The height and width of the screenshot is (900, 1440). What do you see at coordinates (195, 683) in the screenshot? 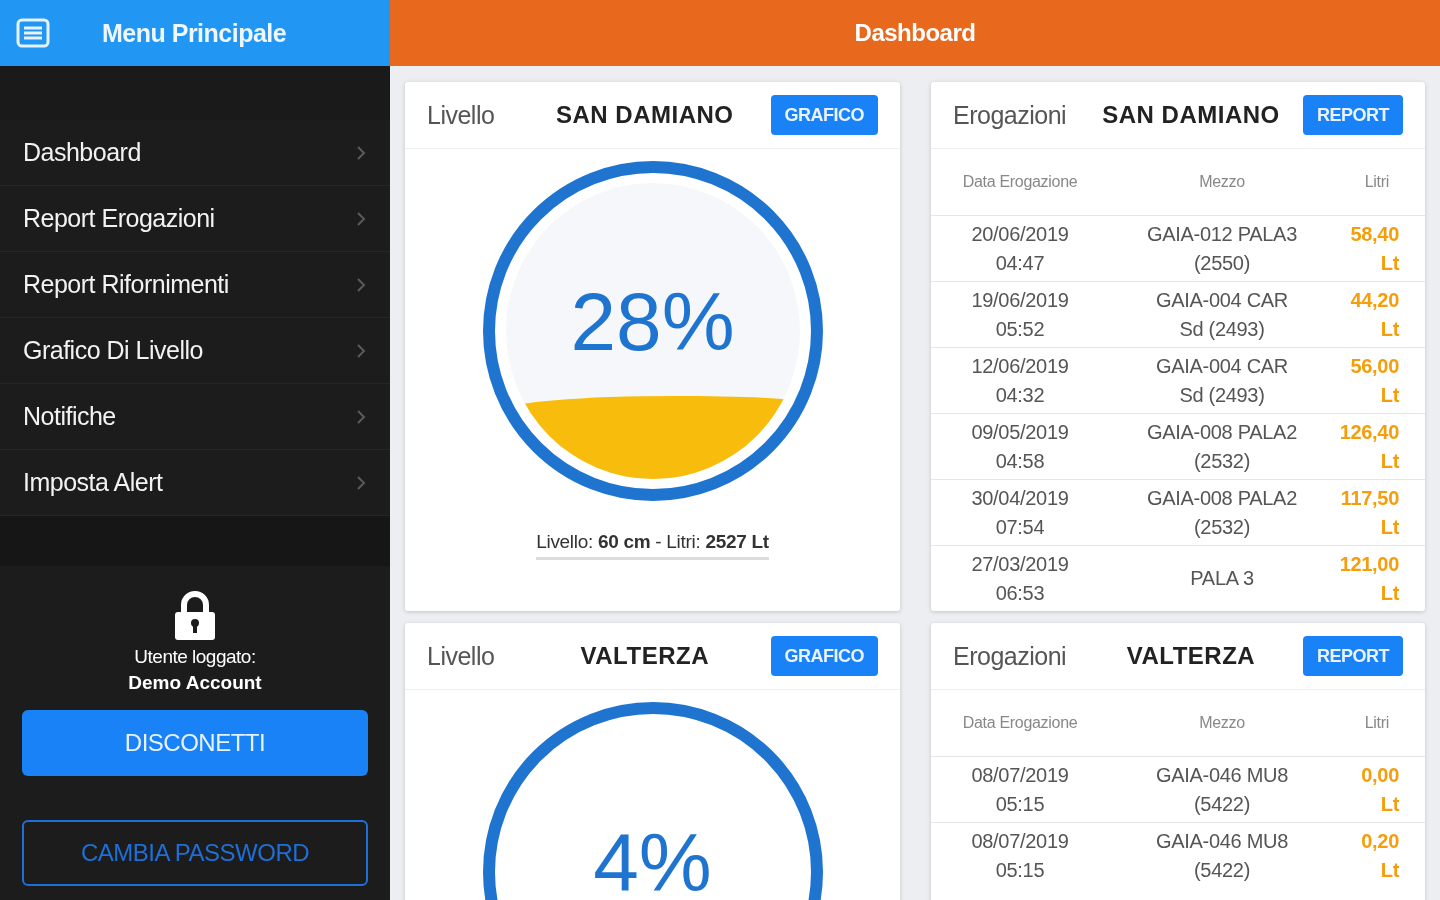
I see `user-name: Demo Account` at bounding box center [195, 683].